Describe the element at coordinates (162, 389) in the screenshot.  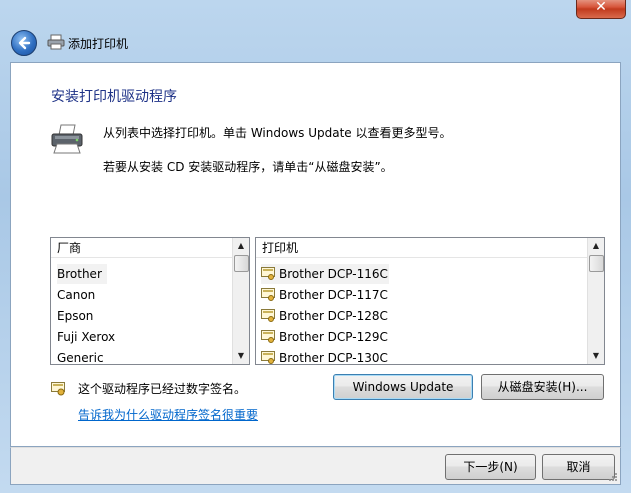
I see `signature-status: 这个驱动程序已经过数字签名。` at that location.